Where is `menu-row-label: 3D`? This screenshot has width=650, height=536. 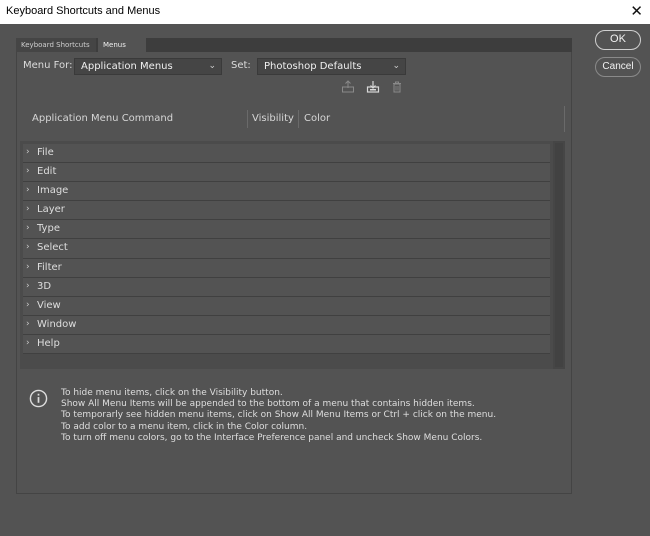 menu-row-label: 3D is located at coordinates (44, 286).